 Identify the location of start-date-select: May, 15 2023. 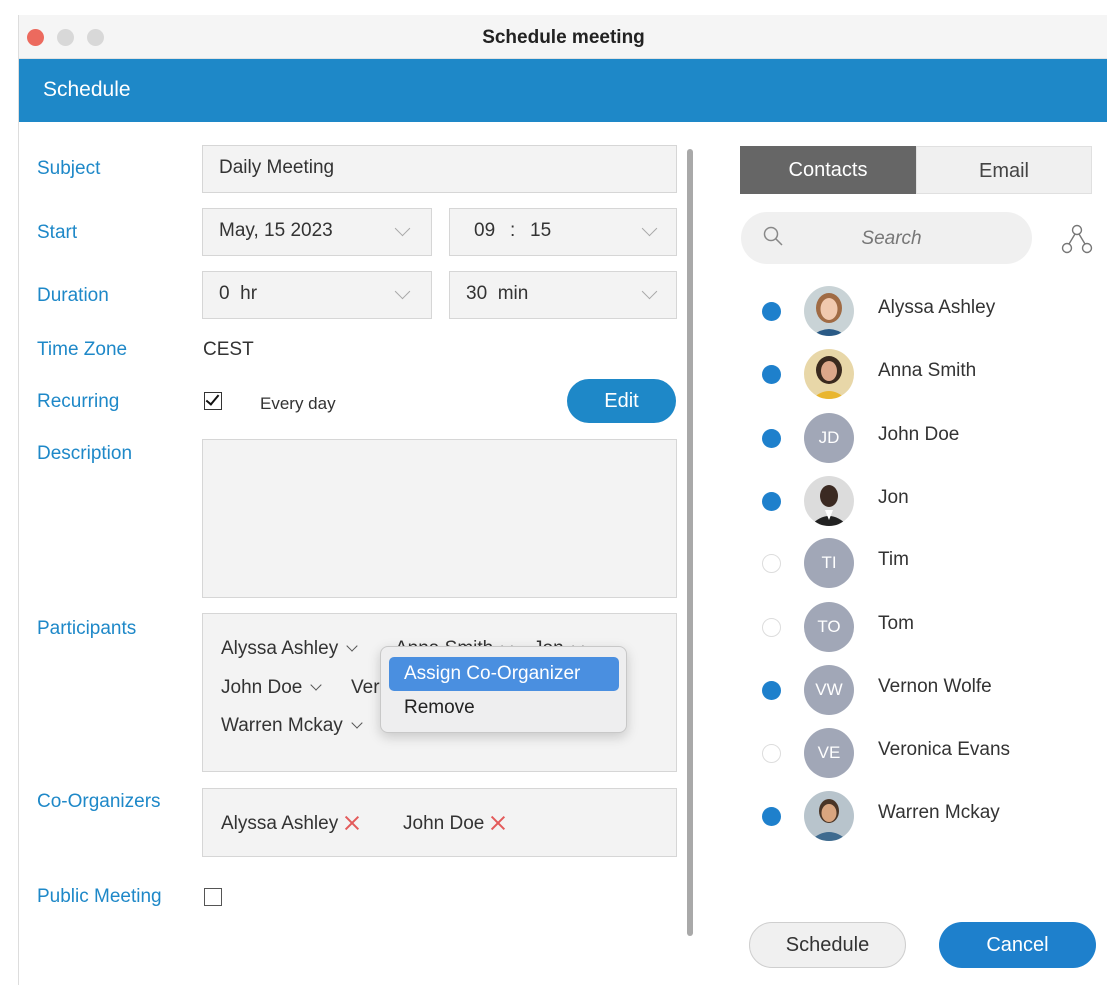
(317, 232).